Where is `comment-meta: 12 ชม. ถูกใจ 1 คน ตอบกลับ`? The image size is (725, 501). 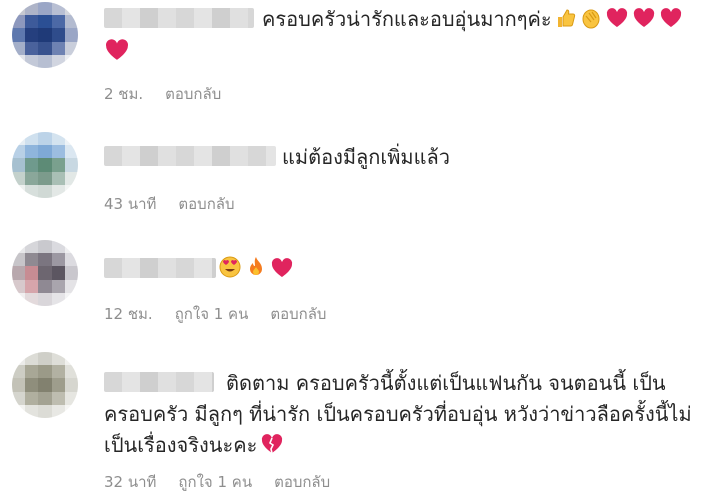 comment-meta: 12 ชม. ถูกใจ 1 คน ตอบกลับ is located at coordinates (226, 314).